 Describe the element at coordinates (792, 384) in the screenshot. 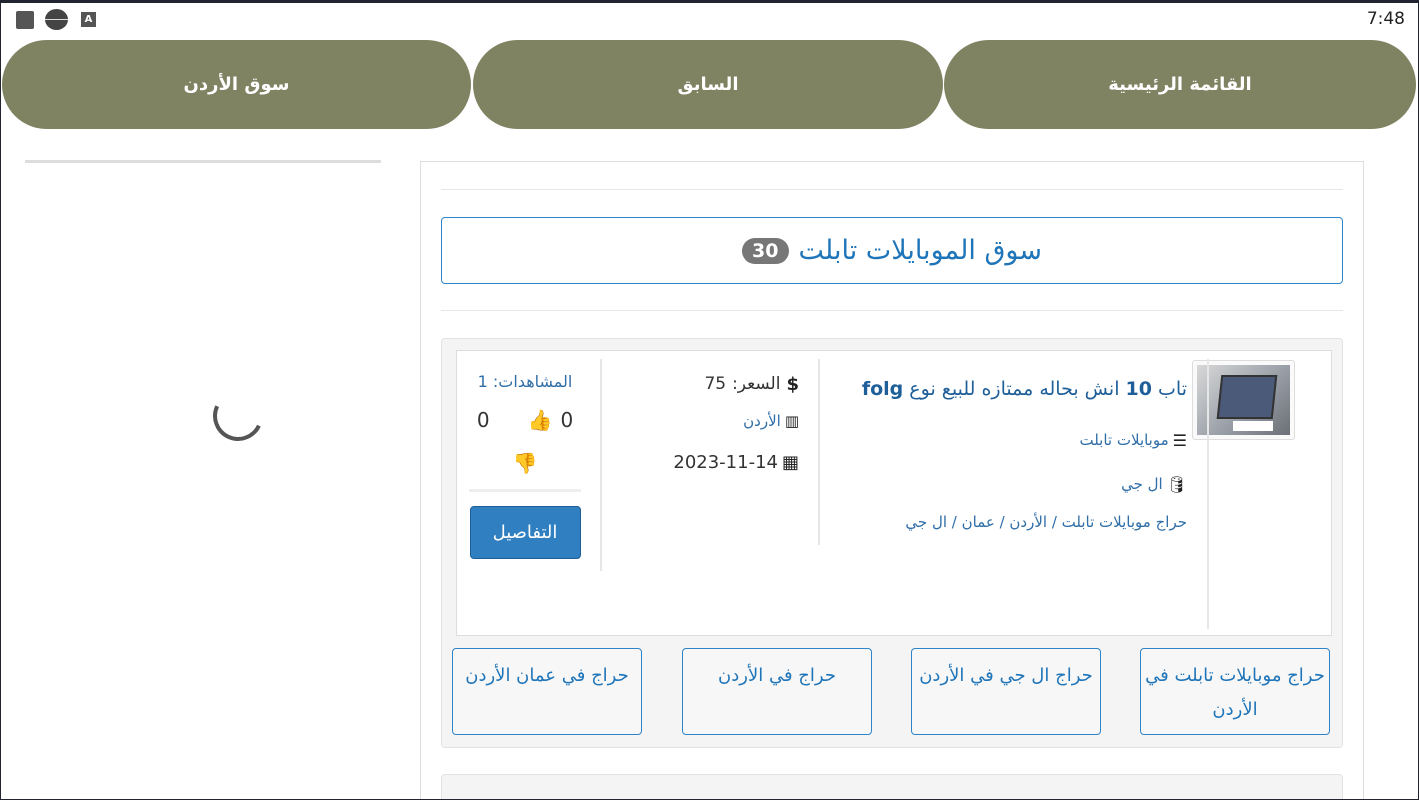

I see `dollar-icon: $` at that location.